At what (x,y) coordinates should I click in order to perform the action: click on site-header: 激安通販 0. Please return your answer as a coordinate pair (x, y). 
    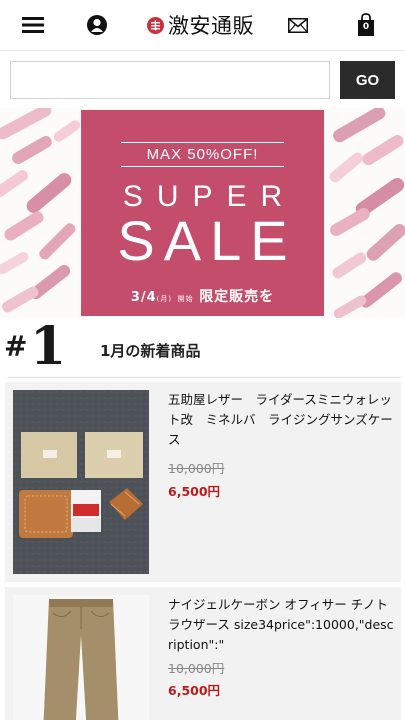
    Looking at the image, I should click on (202, 25).